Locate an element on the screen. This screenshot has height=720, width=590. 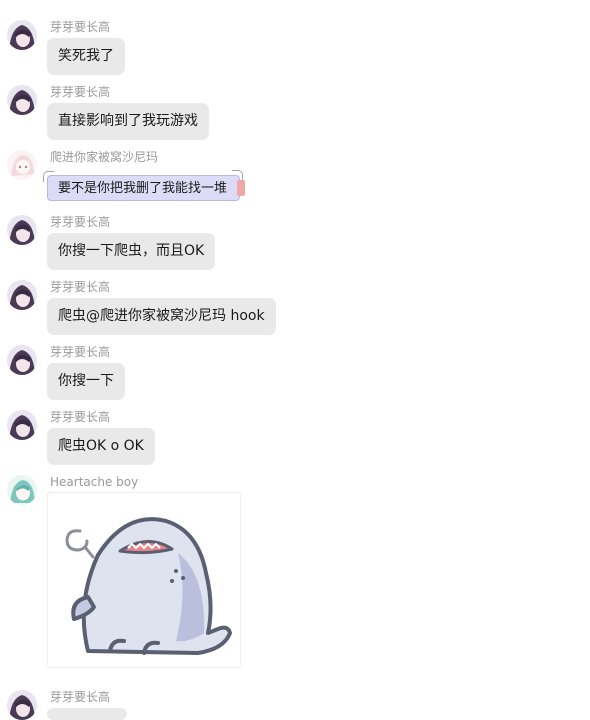
message-bubble: 笑死我了 is located at coordinates (86, 56).